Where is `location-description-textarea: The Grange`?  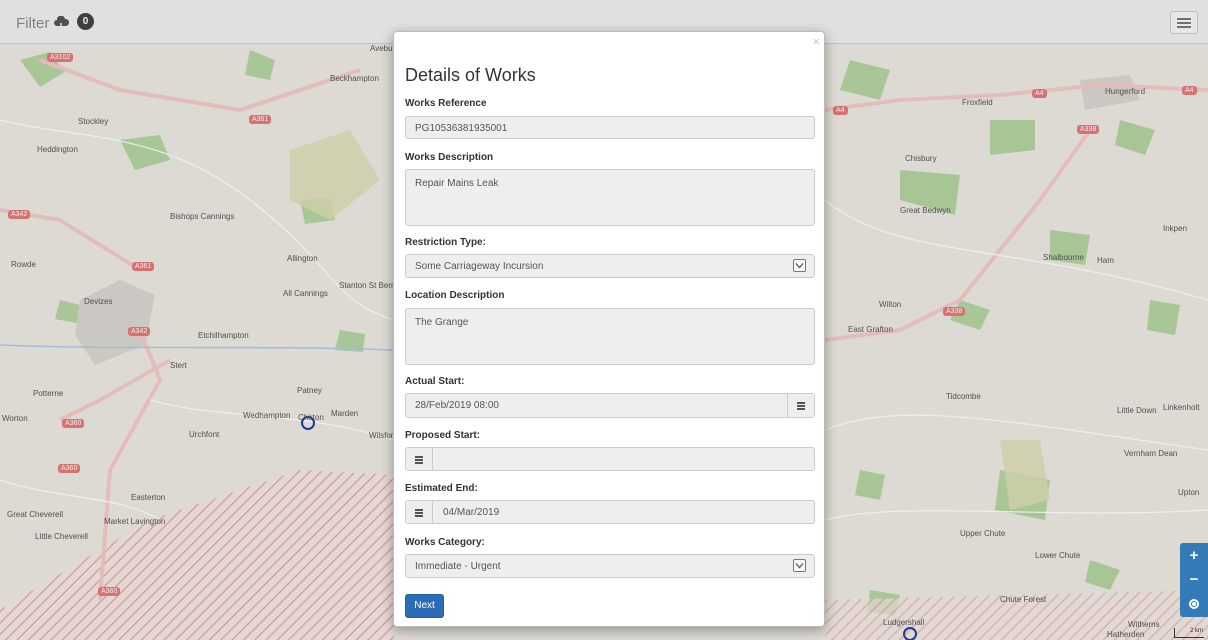 location-description-textarea: The Grange is located at coordinates (610, 336).